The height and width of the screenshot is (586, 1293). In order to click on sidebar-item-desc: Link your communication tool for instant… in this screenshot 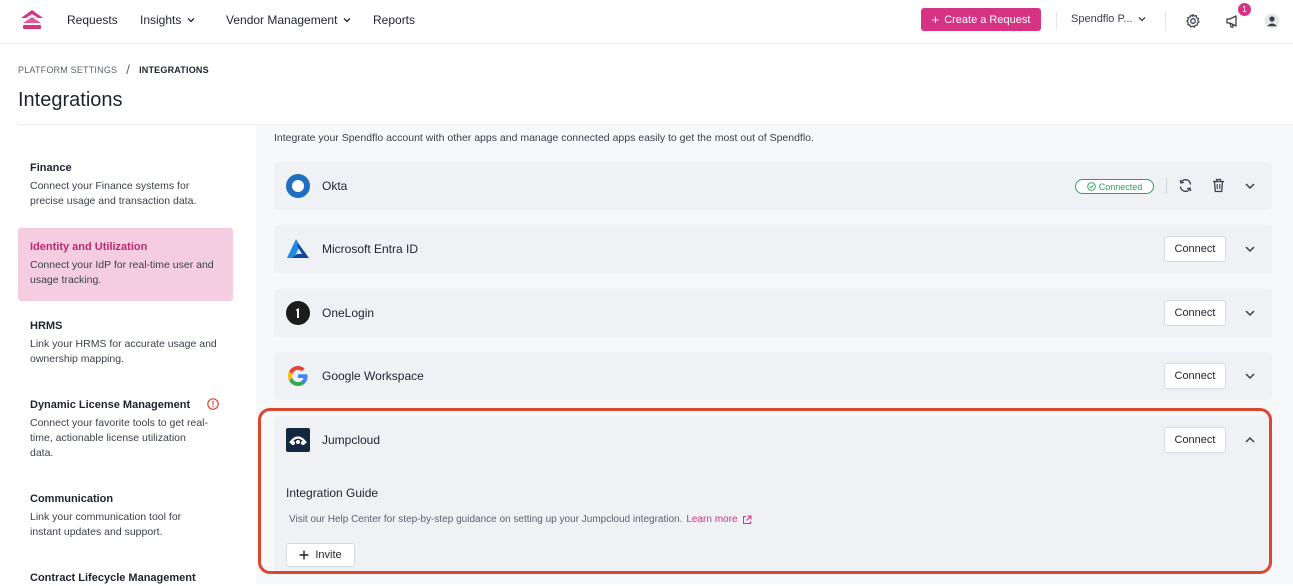, I will do `click(106, 524)`.